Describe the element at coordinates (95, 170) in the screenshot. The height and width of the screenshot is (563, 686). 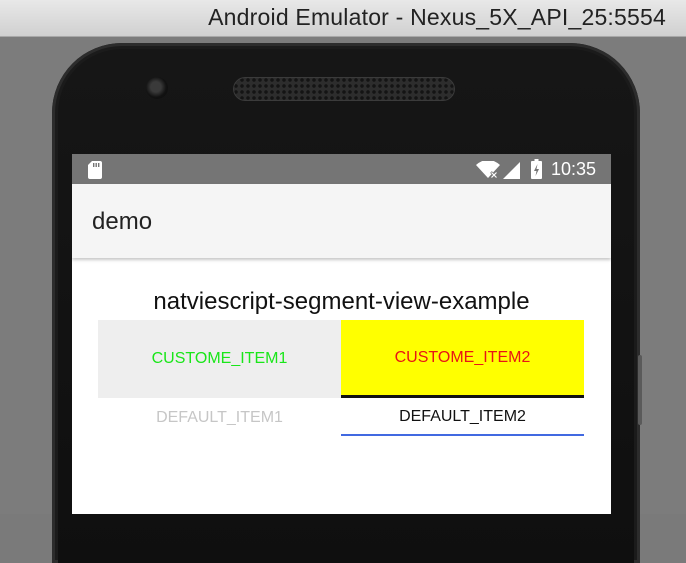
I see `sd-card-icon` at that location.